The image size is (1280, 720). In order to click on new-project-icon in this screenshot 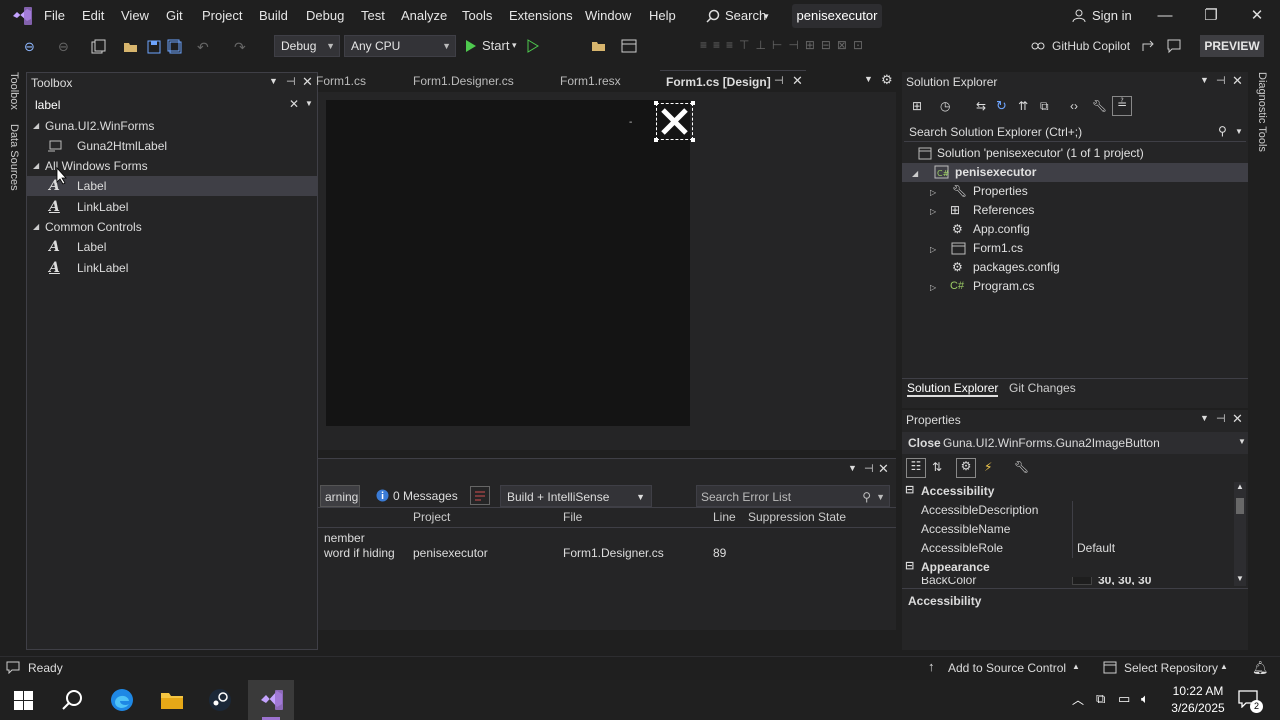, I will do `click(98, 47)`.